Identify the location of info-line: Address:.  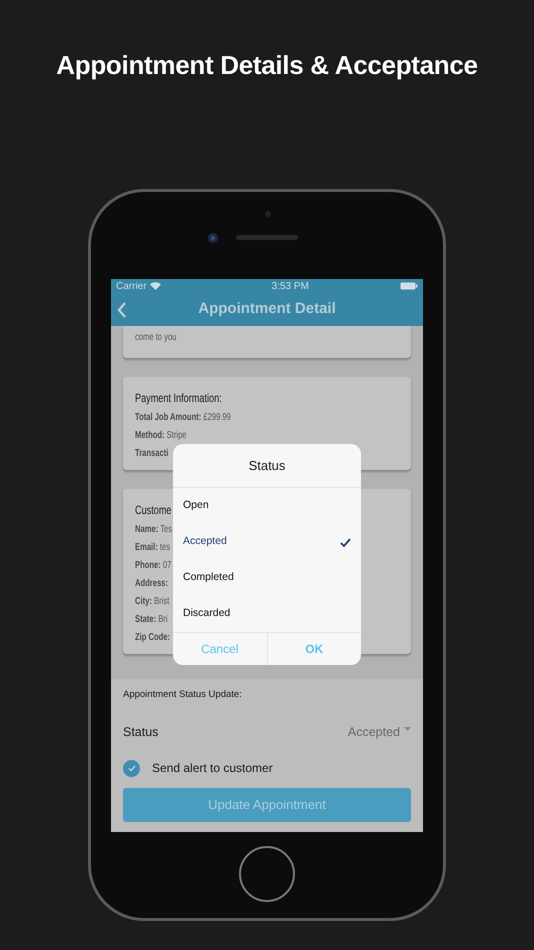
(151, 584).